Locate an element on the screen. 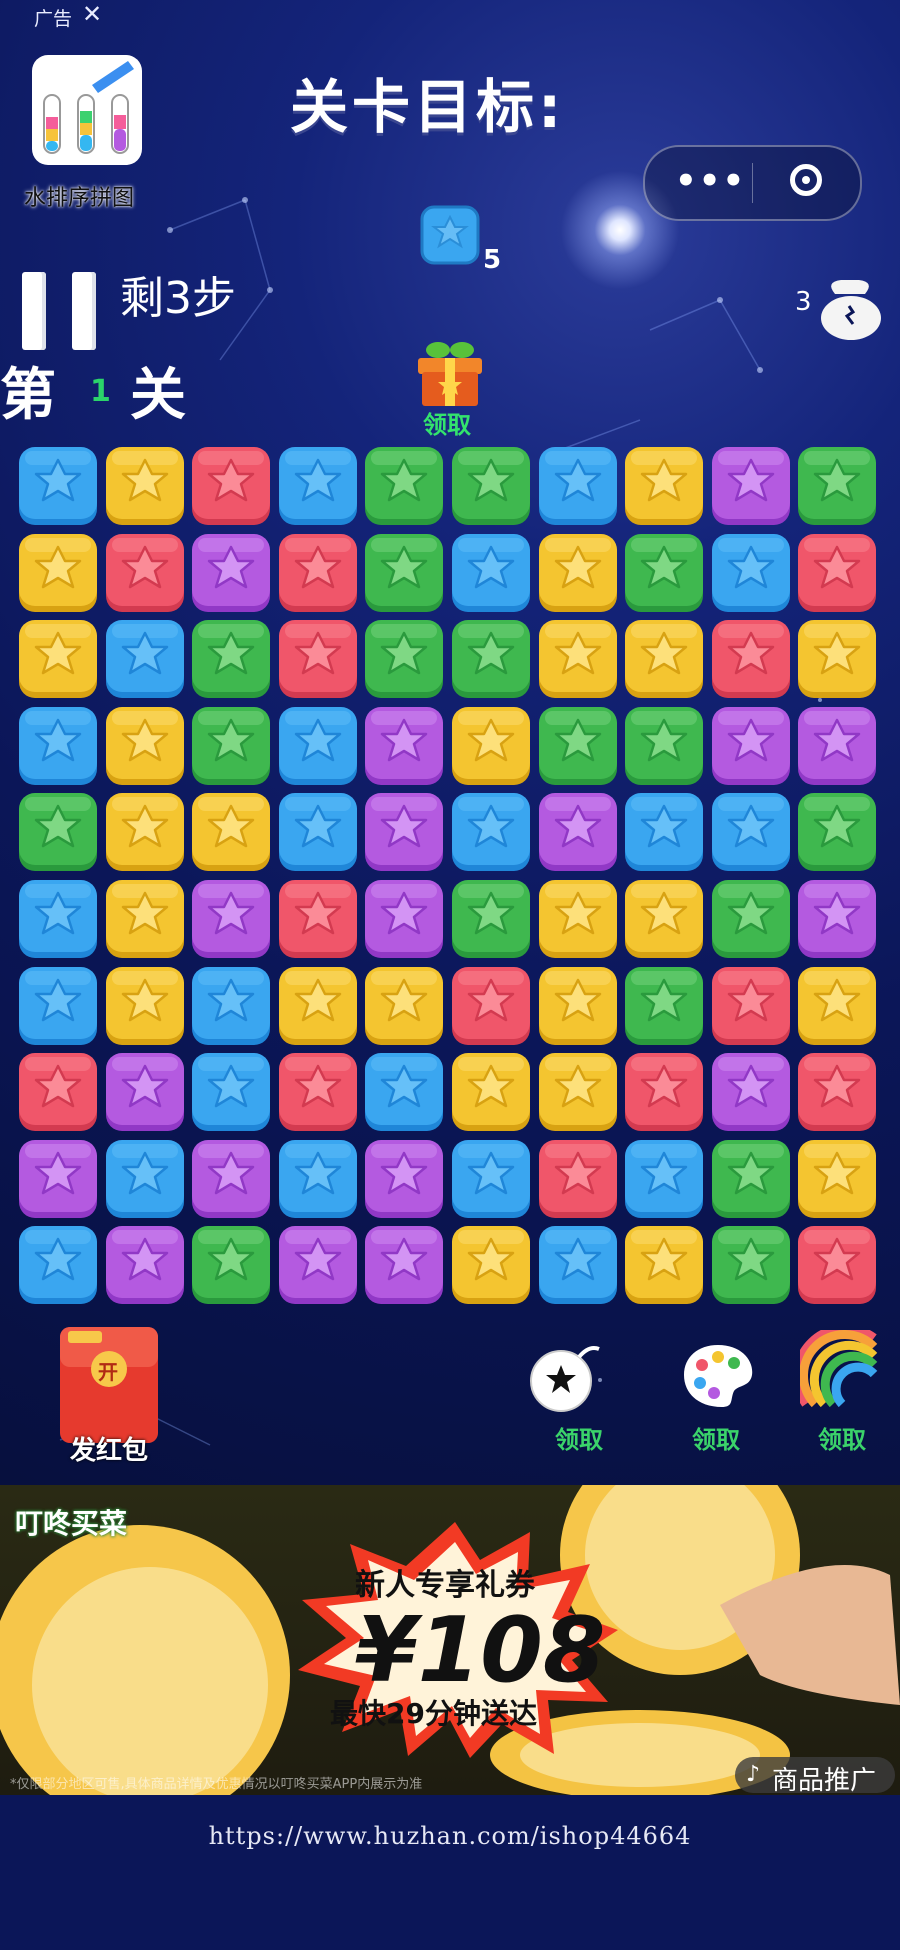 The width and height of the screenshot is (900, 1950). palette-claim-label: 领取 is located at coordinates (716, 1437).